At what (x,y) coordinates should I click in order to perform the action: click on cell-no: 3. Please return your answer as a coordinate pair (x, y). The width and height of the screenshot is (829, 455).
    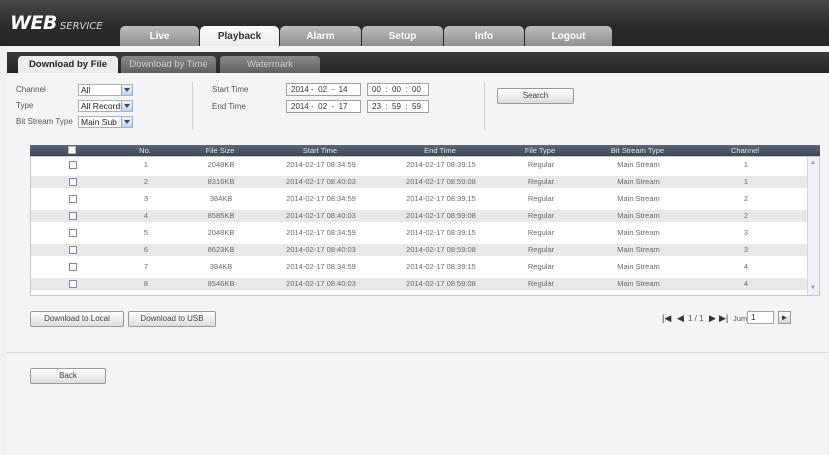
    Looking at the image, I should click on (146, 198).